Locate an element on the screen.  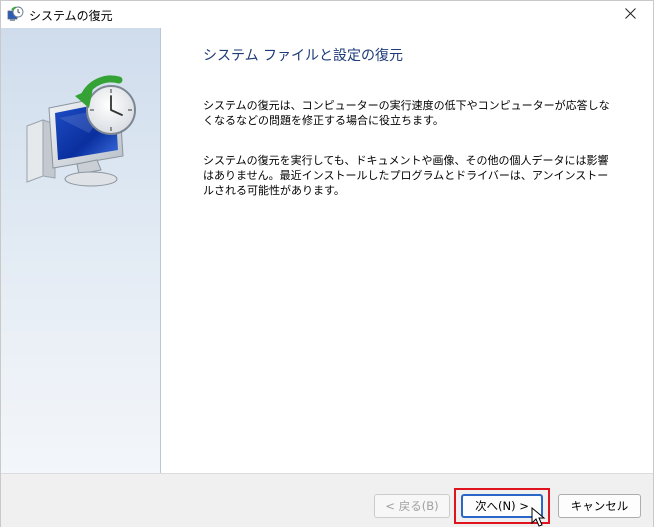
system-restore-icon is located at coordinates (15, 14).